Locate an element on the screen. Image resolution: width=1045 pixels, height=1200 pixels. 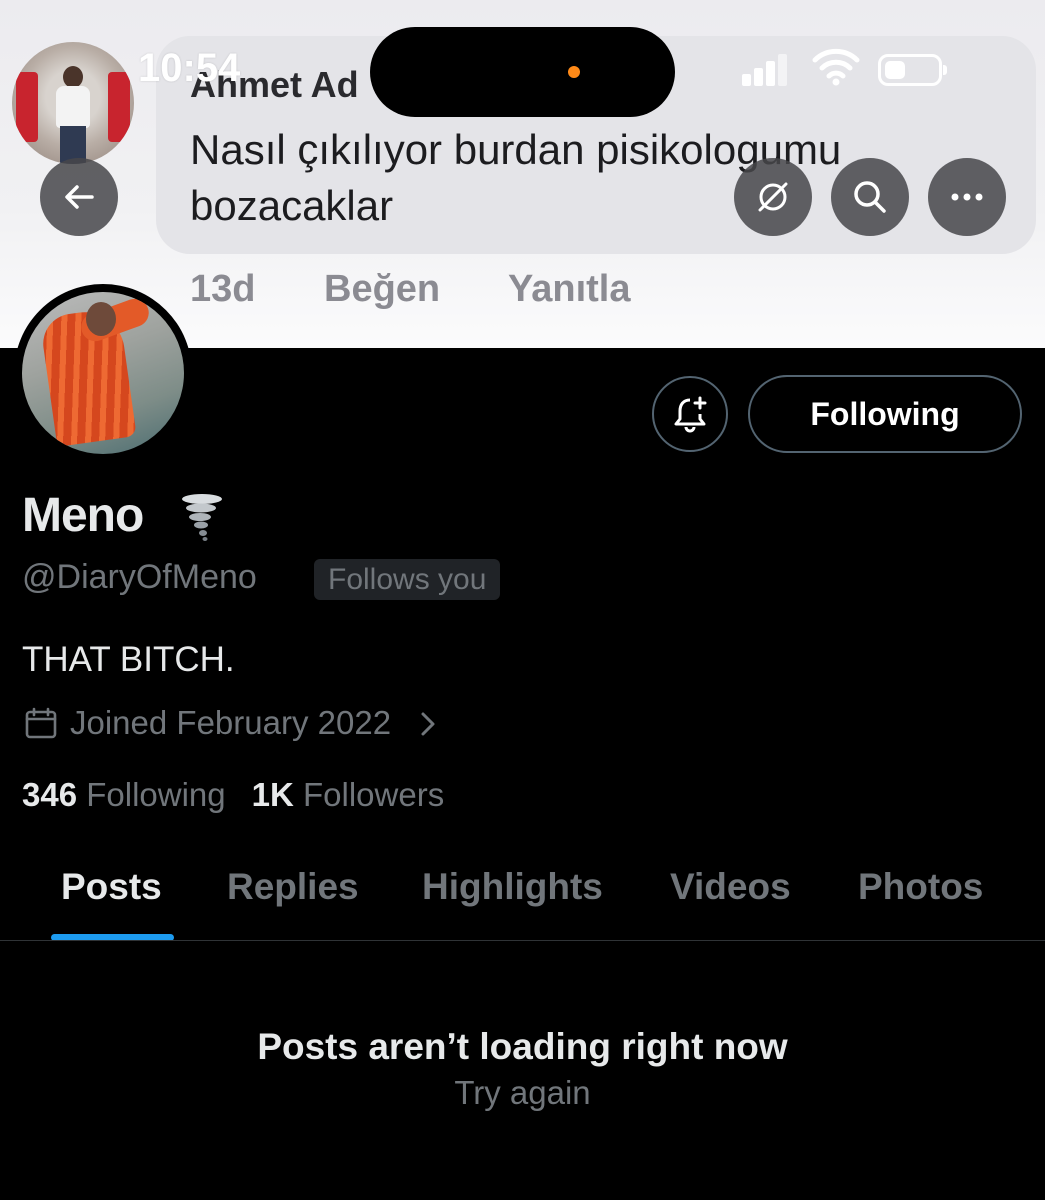
followers-stat-label: Followers is located at coordinates (374, 794).